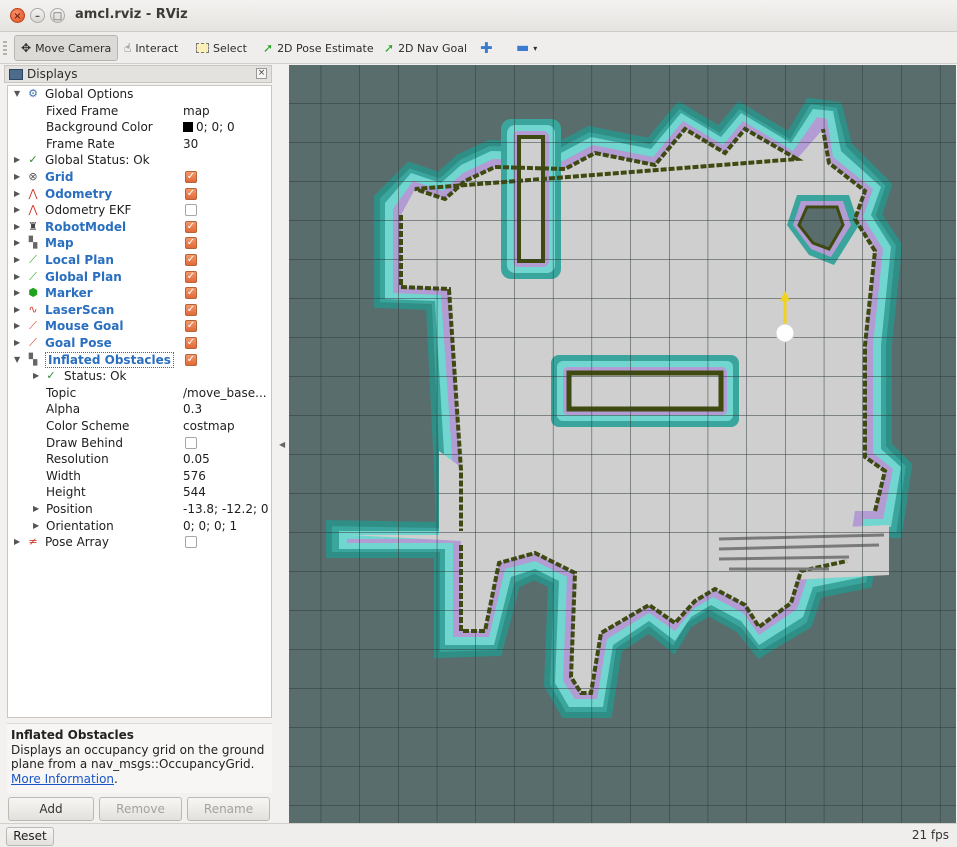 This screenshot has height=847, width=957. What do you see at coordinates (139, 227) in the screenshot?
I see `tree-row-robotmodel: ▶ ♜ RobotModel ✓` at bounding box center [139, 227].